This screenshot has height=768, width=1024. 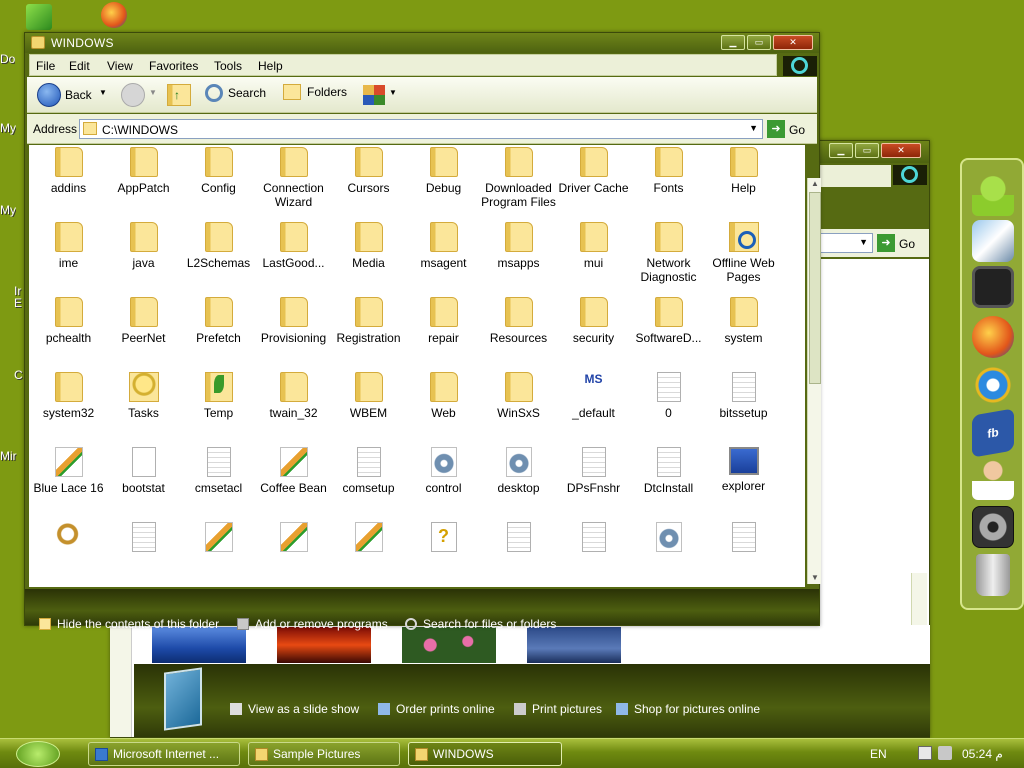 What do you see at coordinates (945, 753) in the screenshot?
I see `tray-speaker-icon` at bounding box center [945, 753].